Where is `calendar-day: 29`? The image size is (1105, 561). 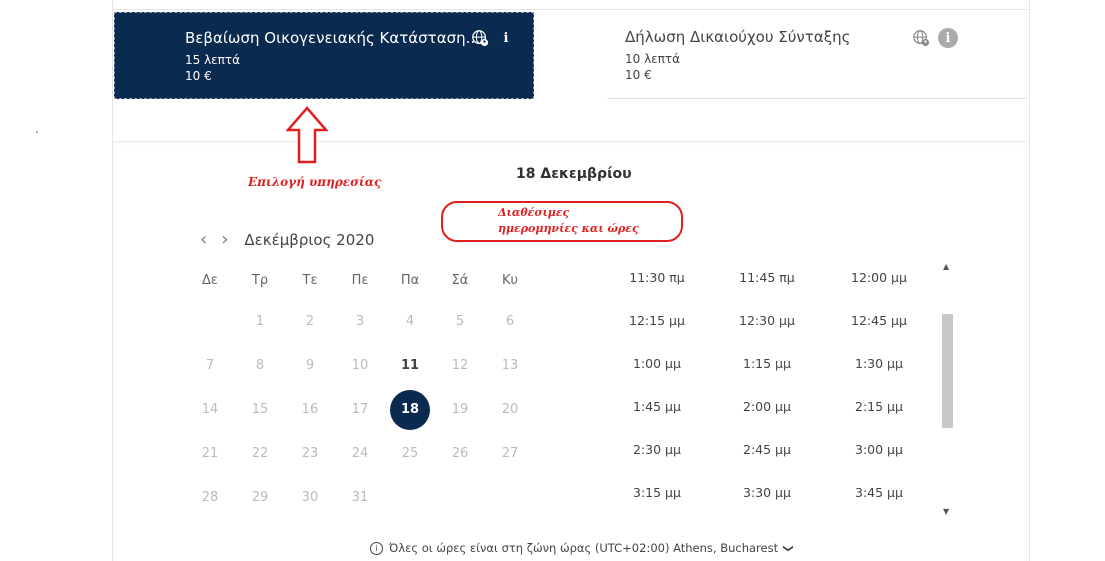
calendar-day: 29 is located at coordinates (260, 497).